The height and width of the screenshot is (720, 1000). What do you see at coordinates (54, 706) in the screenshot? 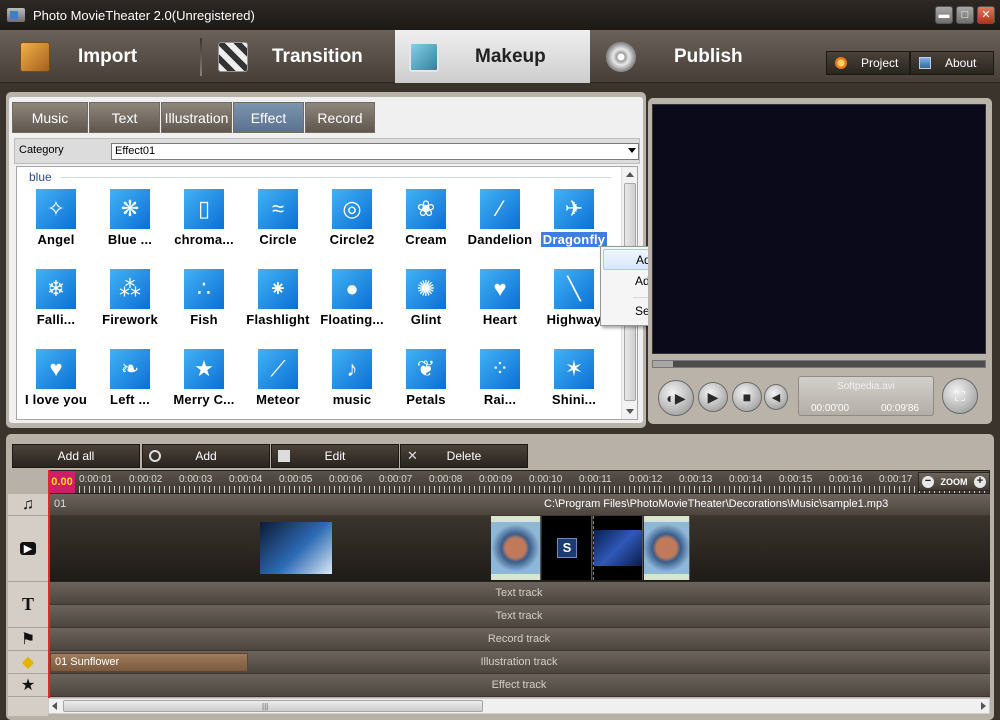
I see `scroll-left-icon` at bounding box center [54, 706].